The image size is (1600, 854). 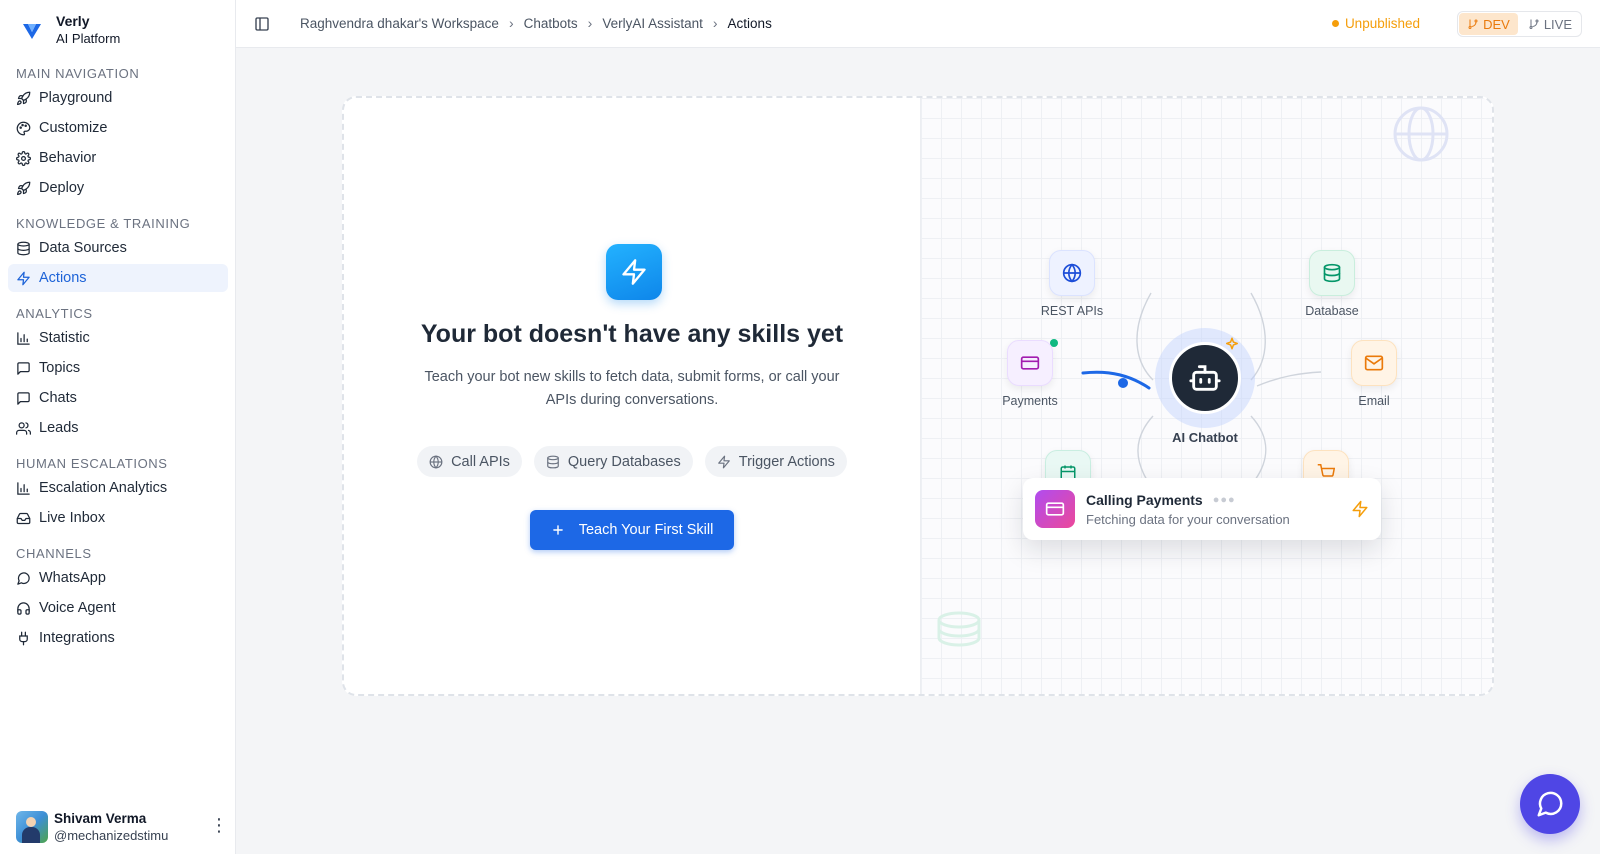 I want to click on node-email, so click(x=1374, y=363).